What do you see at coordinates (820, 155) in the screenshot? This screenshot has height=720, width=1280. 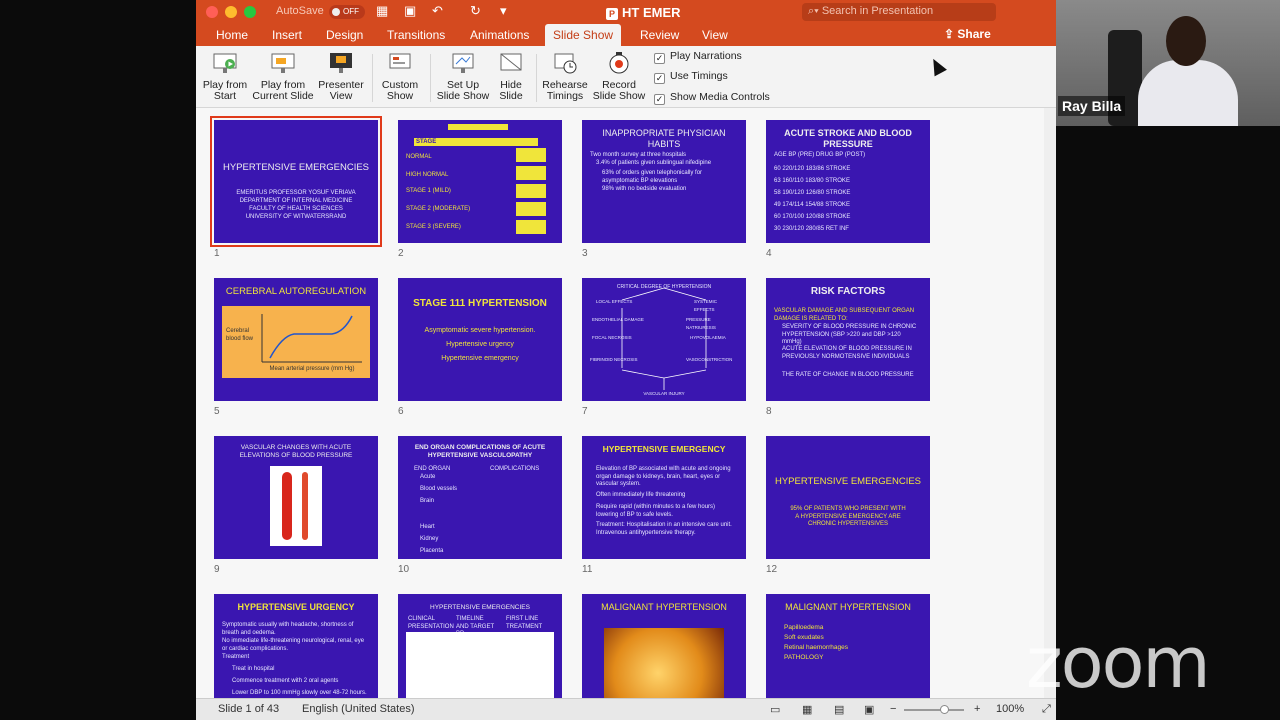 I see `slide-text: AGE BP (PRE) DRUG BP (POST)` at bounding box center [820, 155].